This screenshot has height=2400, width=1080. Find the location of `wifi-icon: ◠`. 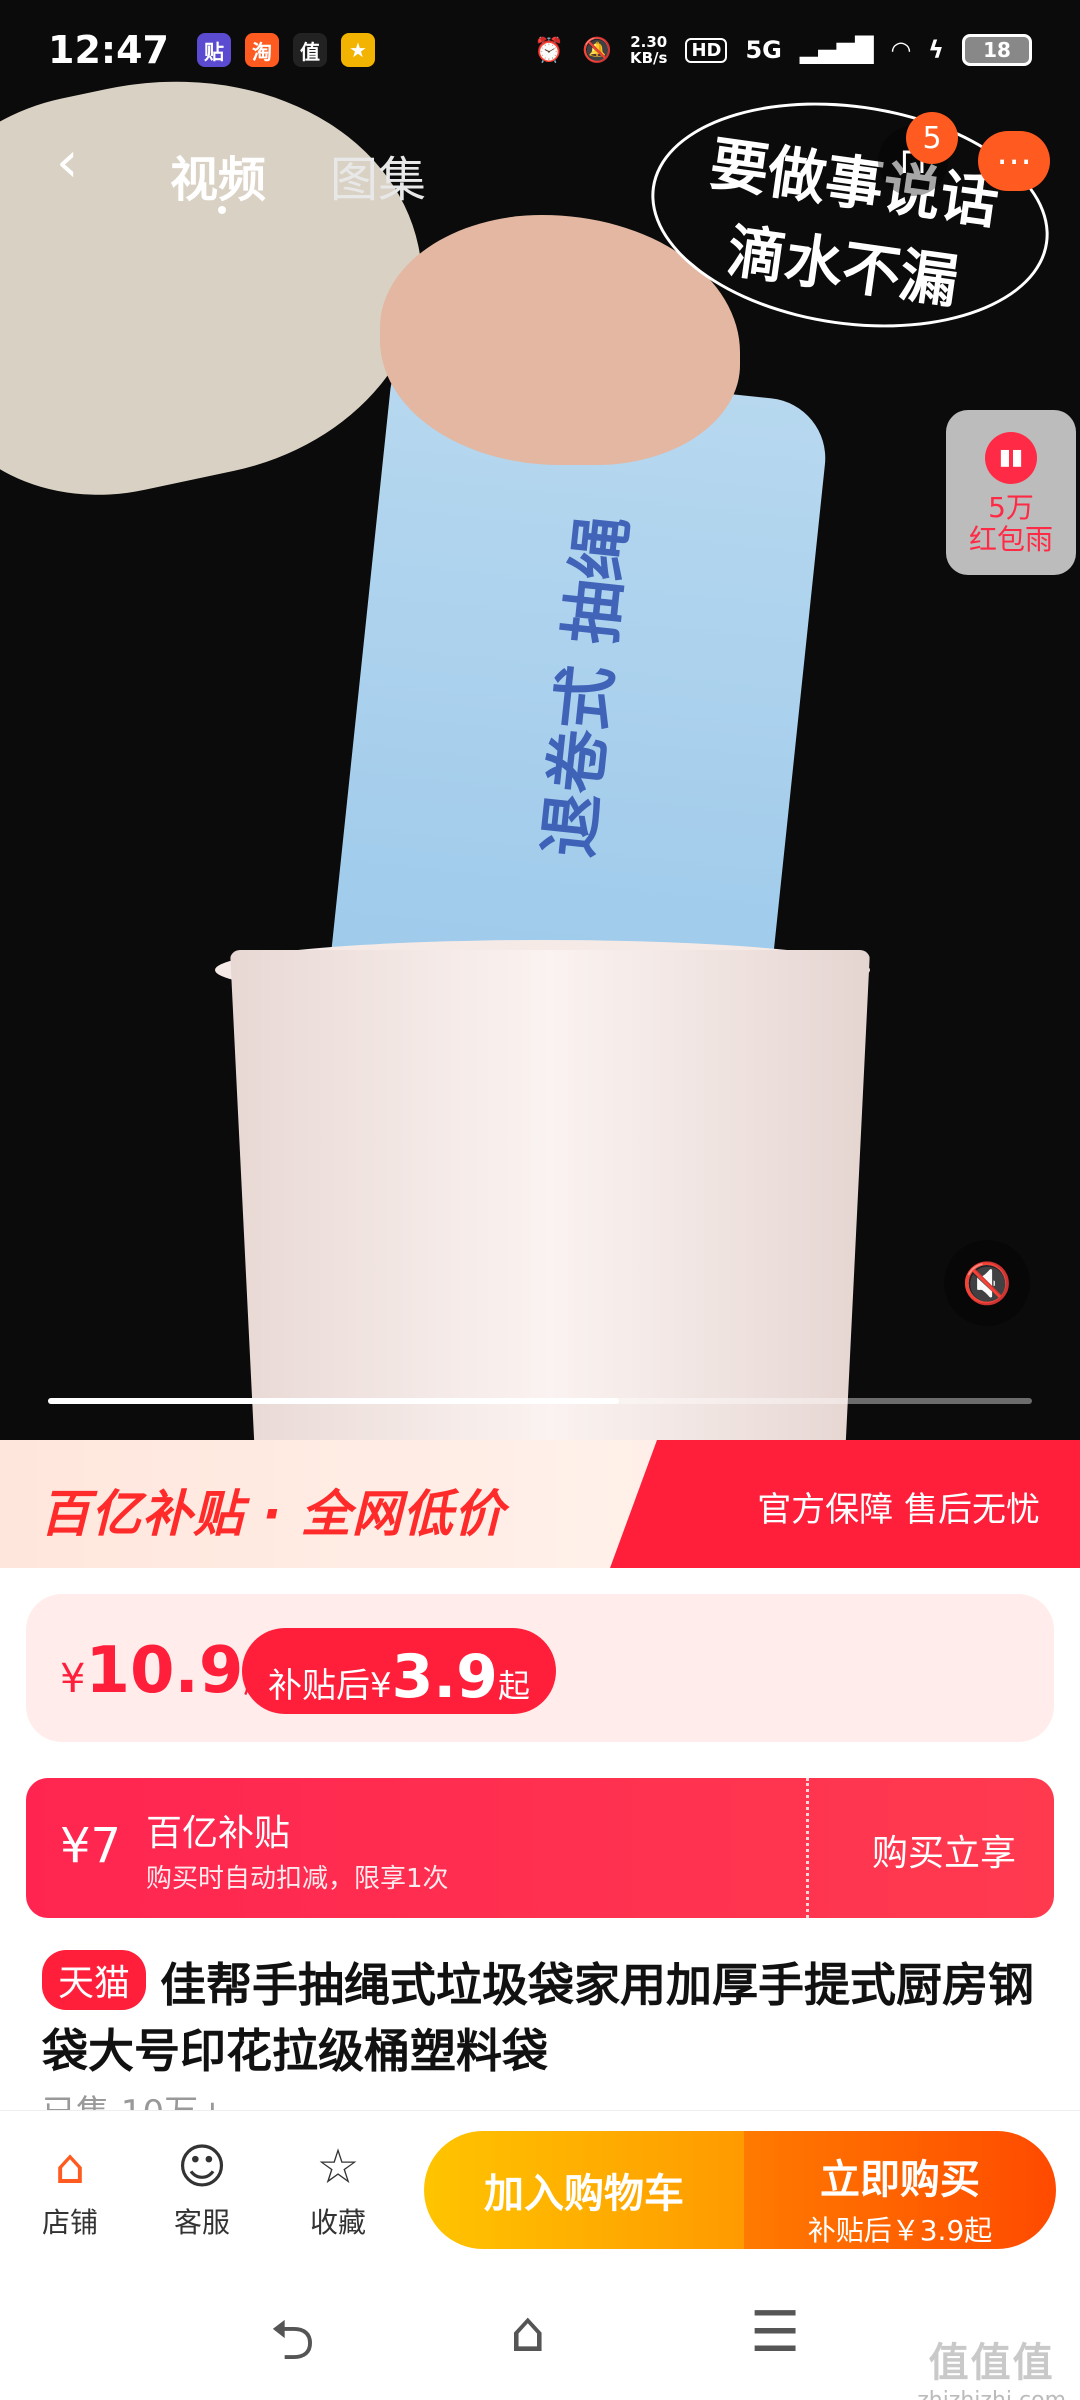

wifi-icon: ◠ is located at coordinates (901, 50).